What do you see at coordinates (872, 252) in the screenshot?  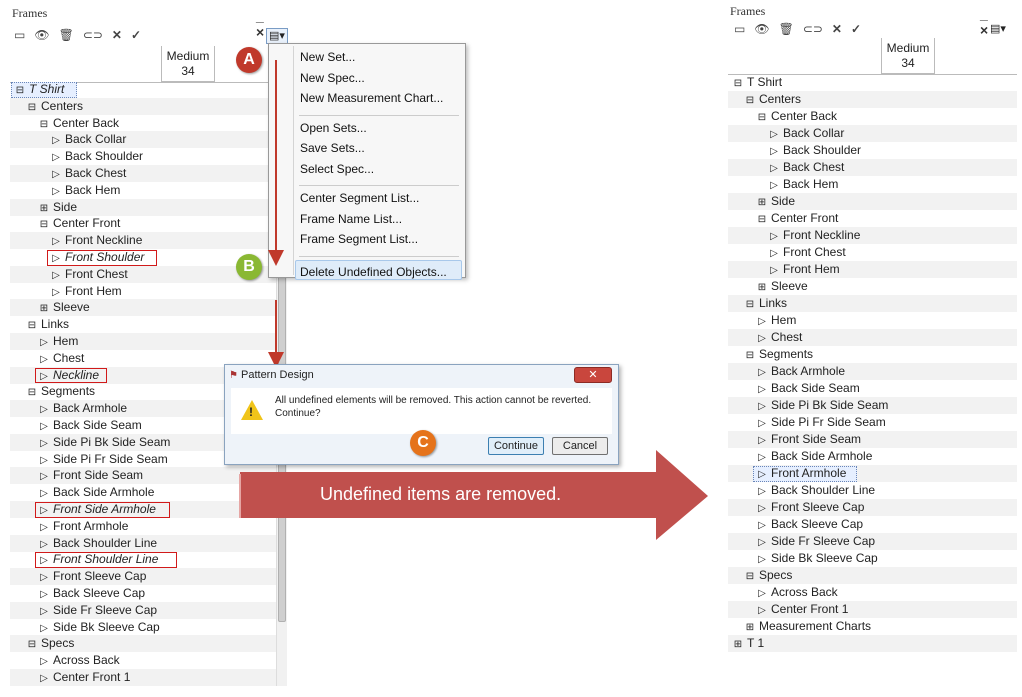 I see `tree-node-front-chest: ▷ Front Chest` at bounding box center [872, 252].